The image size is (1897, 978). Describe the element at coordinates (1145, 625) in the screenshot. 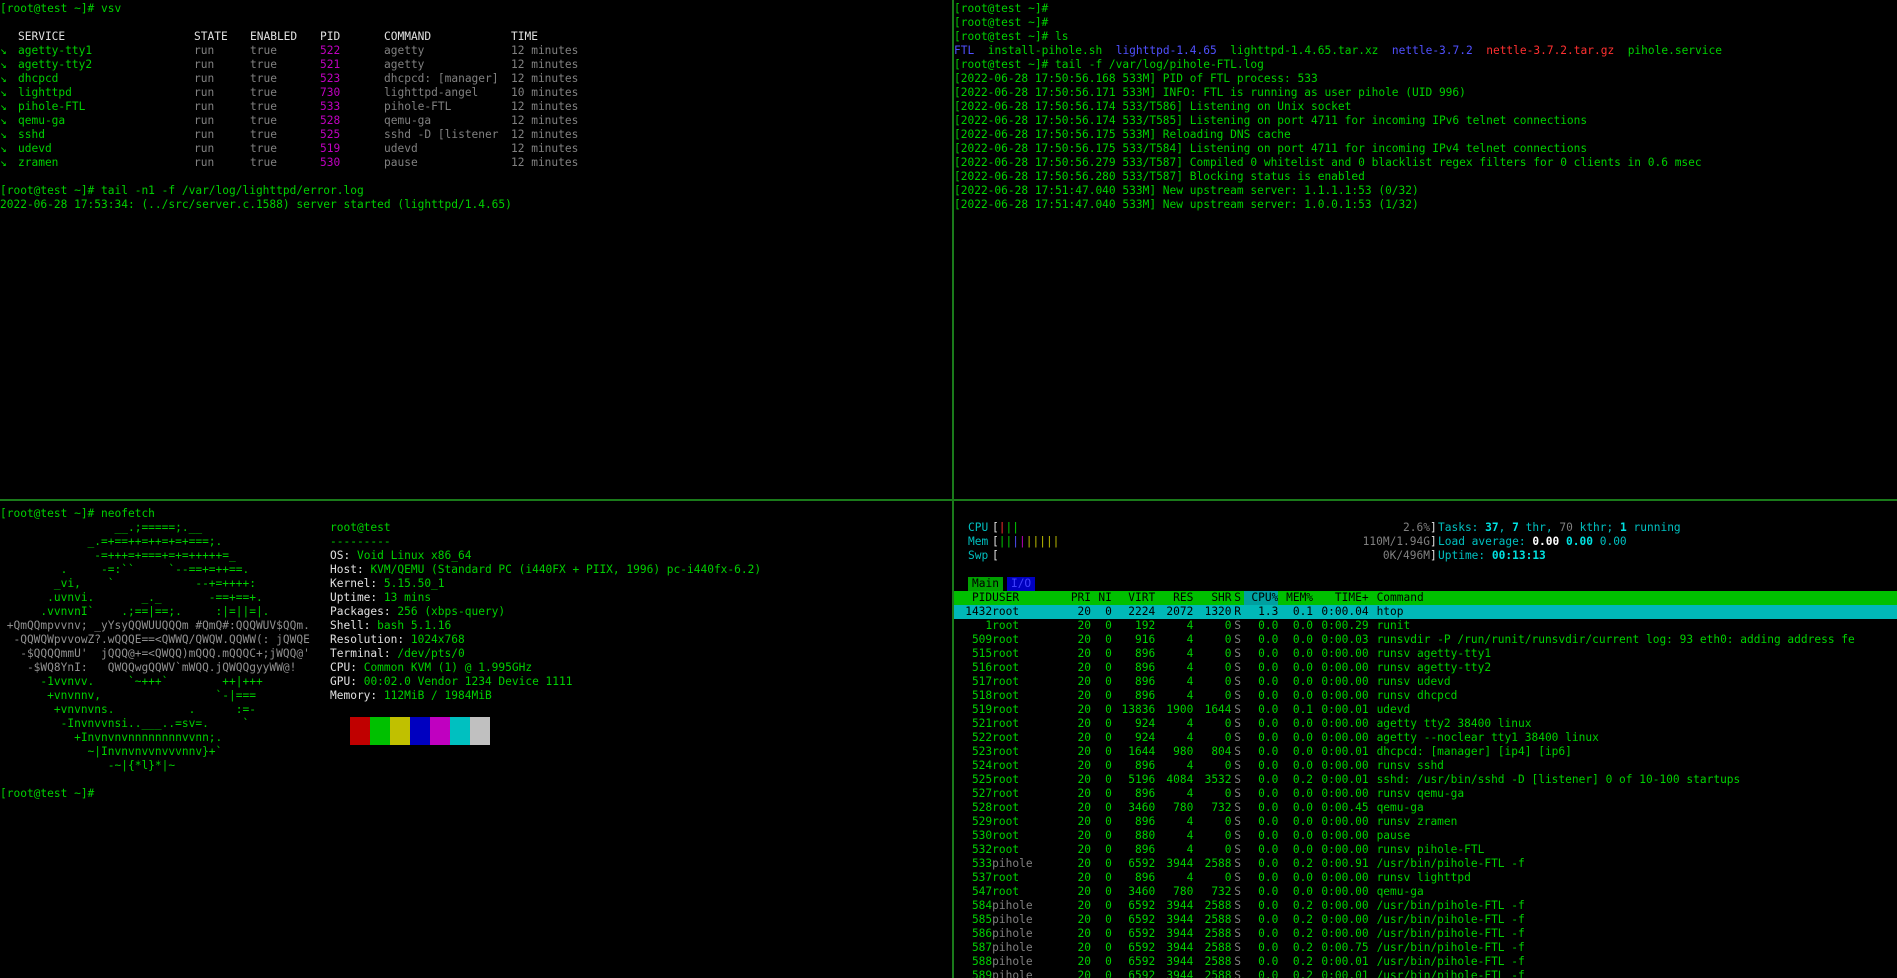

I see `process-cell: 192` at that location.